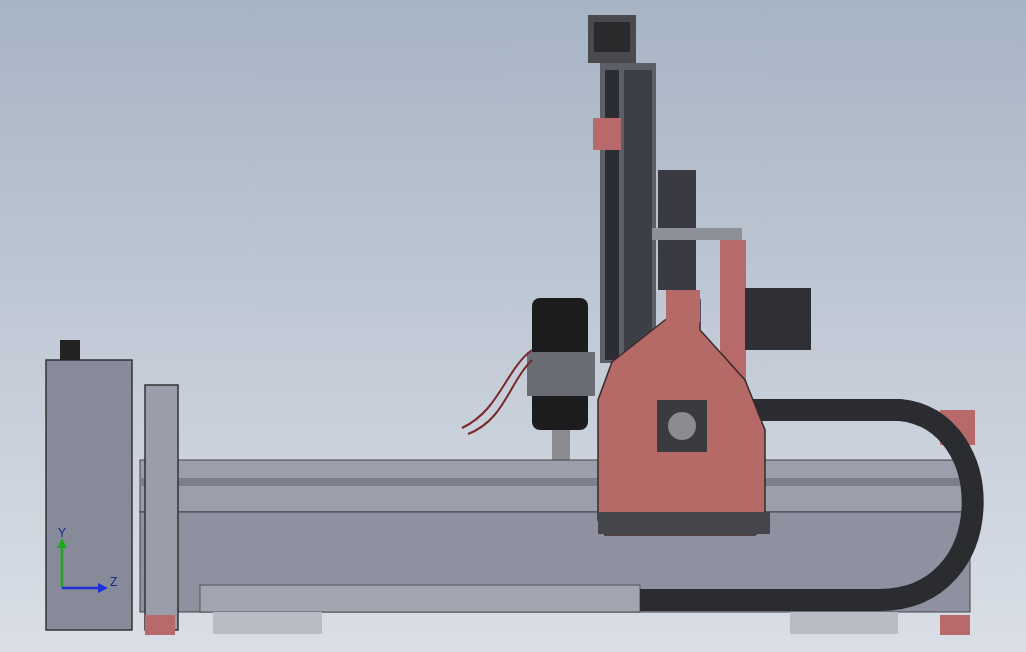 Image resolution: width=1026 pixels, height=652 pixels. What do you see at coordinates (114, 582) in the screenshot?
I see `axis-label: Z` at bounding box center [114, 582].